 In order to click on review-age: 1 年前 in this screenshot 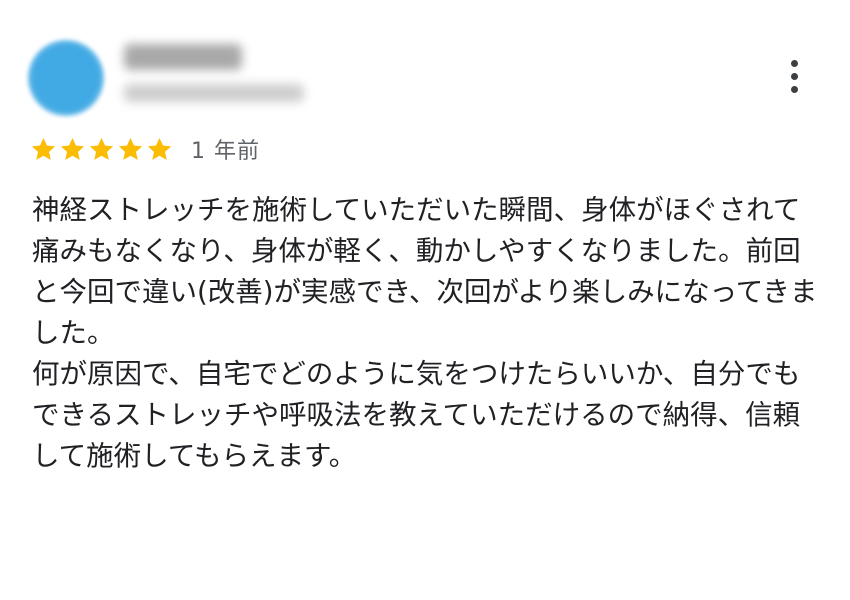, I will do `click(225, 151)`.